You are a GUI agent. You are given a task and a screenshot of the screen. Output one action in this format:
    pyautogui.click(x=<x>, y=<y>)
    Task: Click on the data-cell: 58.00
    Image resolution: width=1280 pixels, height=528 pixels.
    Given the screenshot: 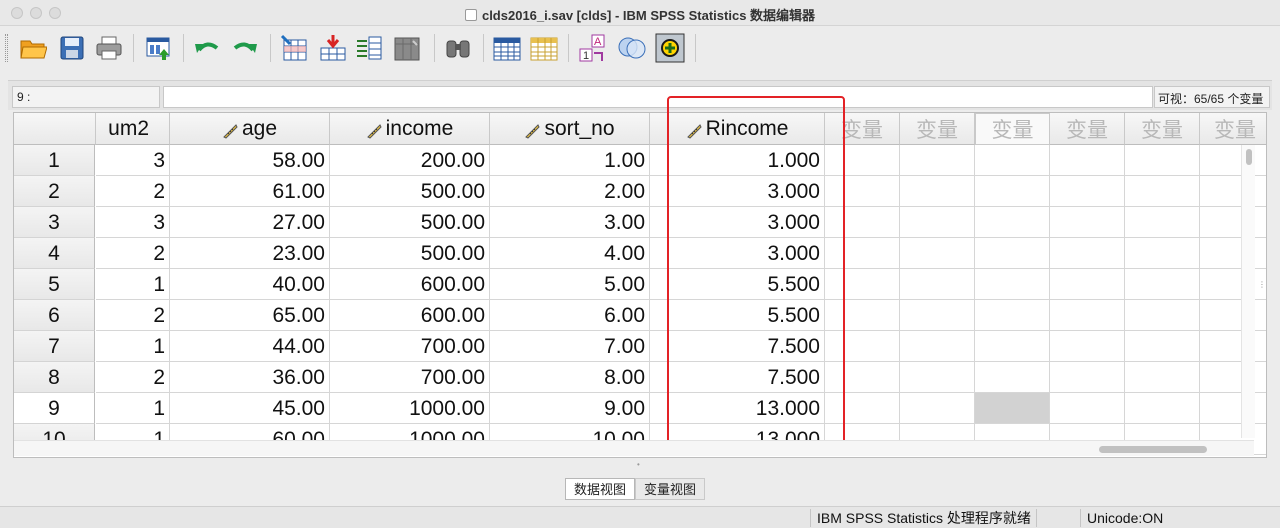 What is the action you would take?
    pyautogui.click(x=250, y=160)
    